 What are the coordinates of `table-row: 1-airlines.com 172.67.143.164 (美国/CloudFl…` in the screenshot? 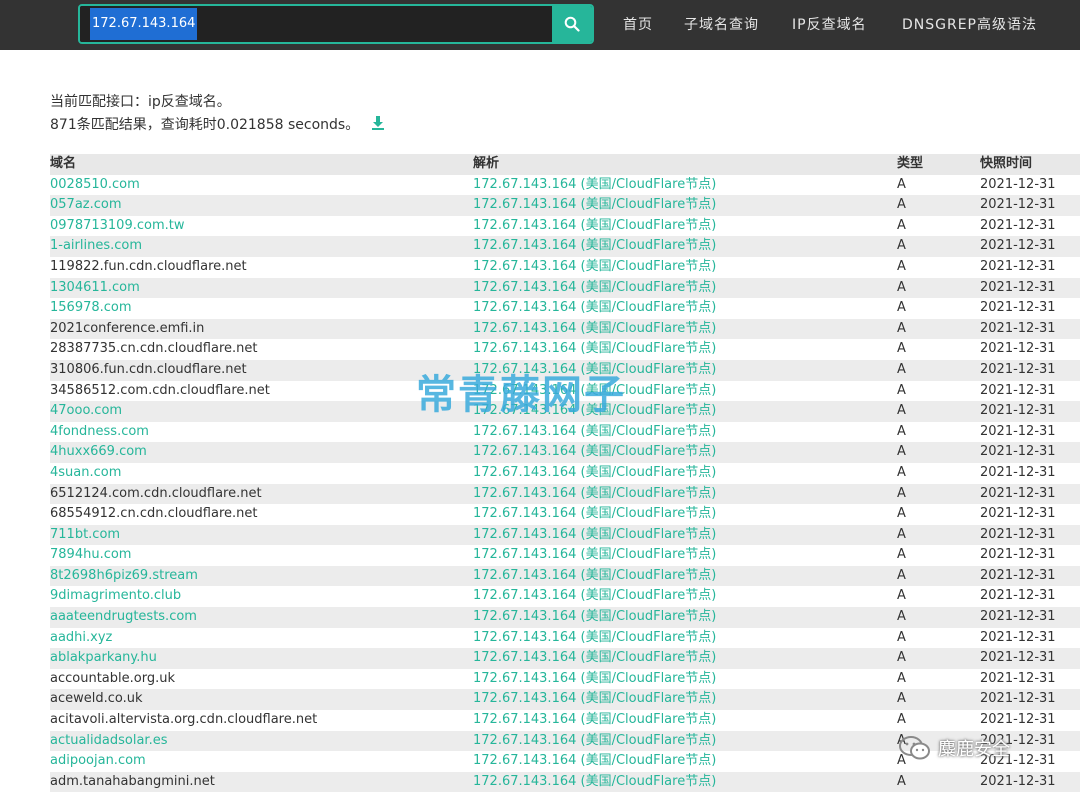 It's located at (565, 246).